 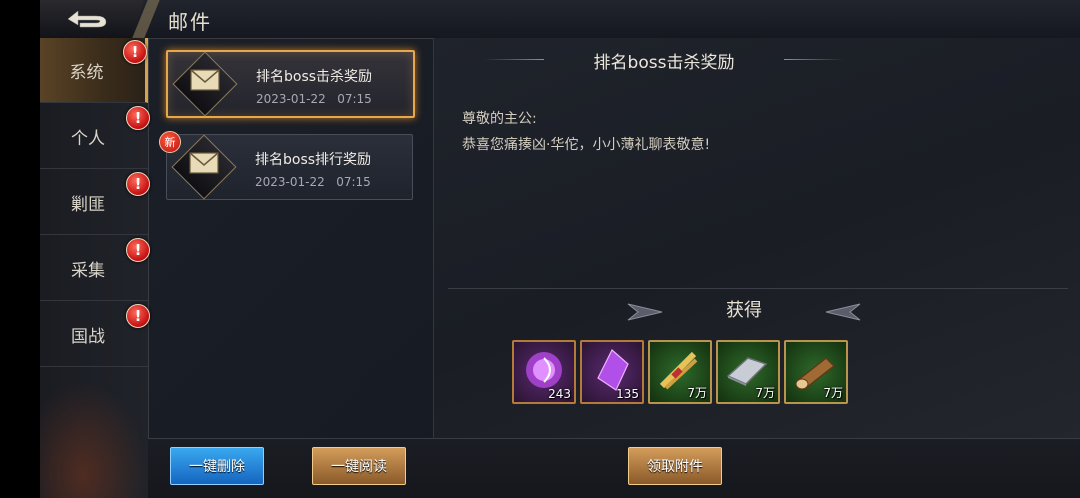 I want to click on sidebar-item-label: 剿匪, so click(x=88, y=204).